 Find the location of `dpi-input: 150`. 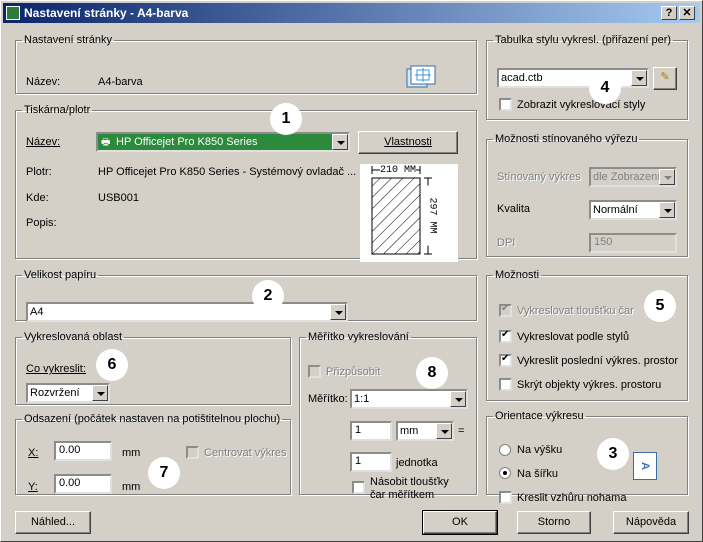

dpi-input: 150 is located at coordinates (633, 243).